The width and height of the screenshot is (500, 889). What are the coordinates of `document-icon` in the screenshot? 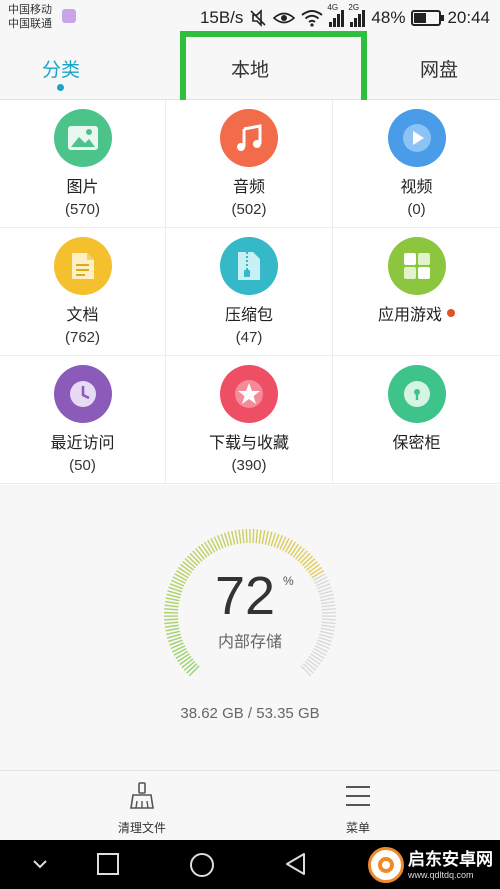 It's located at (82, 266).